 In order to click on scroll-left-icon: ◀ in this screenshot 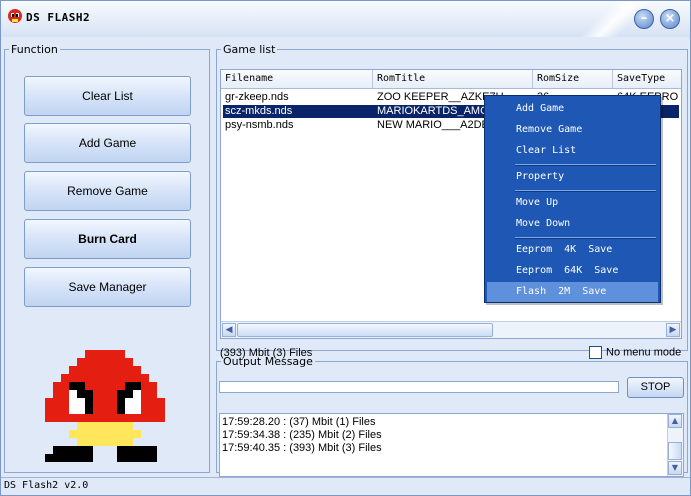, I will do `click(229, 330)`.